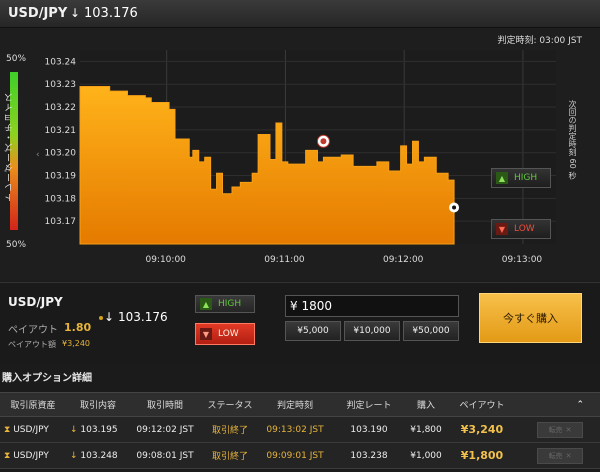 The width and height of the screenshot is (600, 472). What do you see at coordinates (482, 429) in the screenshot?
I see `payout-cell: ¥3,240` at bounding box center [482, 429].